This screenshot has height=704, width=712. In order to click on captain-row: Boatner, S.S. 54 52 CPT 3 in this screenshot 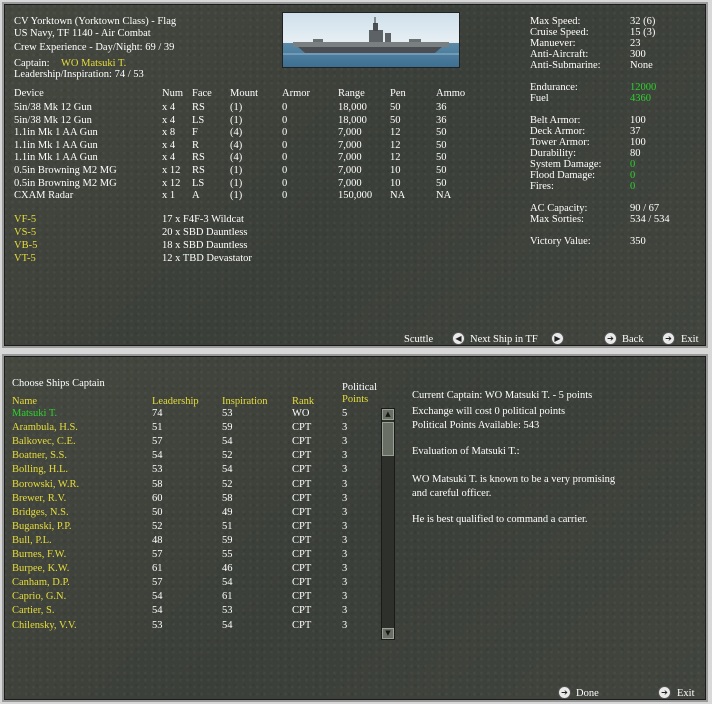, I will do `click(189, 456)`.